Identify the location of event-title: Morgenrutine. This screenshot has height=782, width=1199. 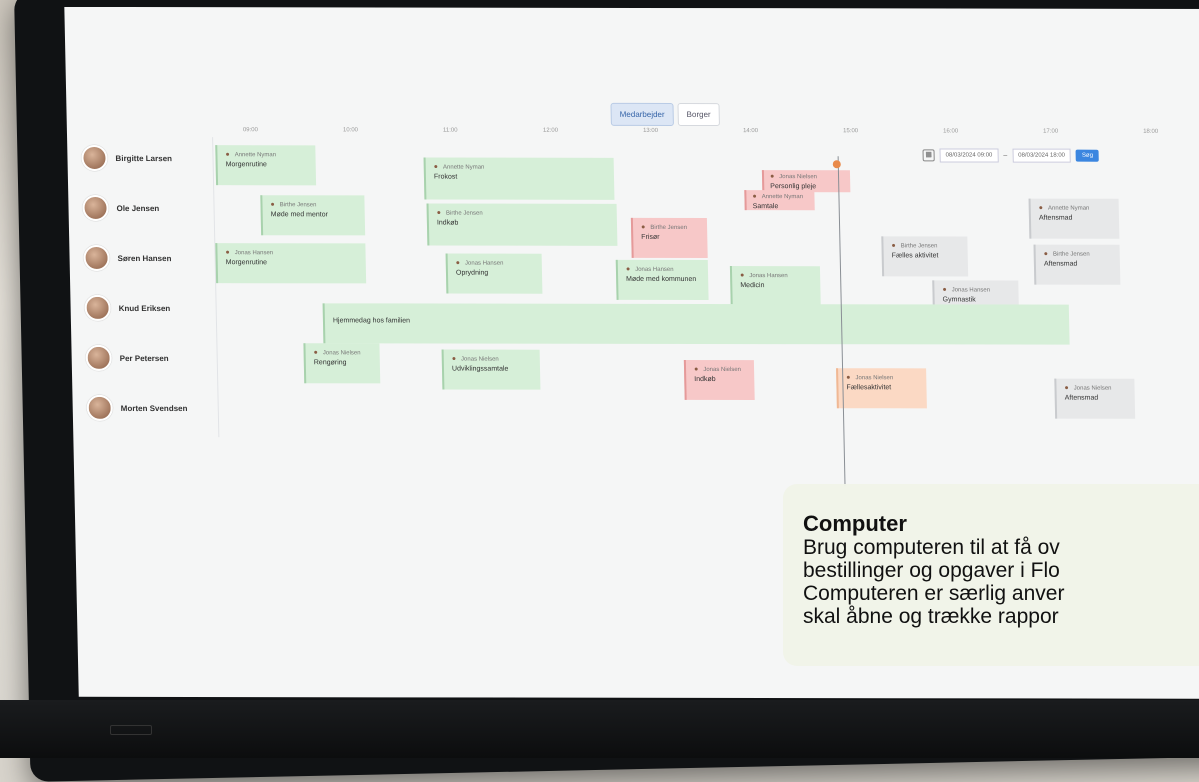
(246, 165).